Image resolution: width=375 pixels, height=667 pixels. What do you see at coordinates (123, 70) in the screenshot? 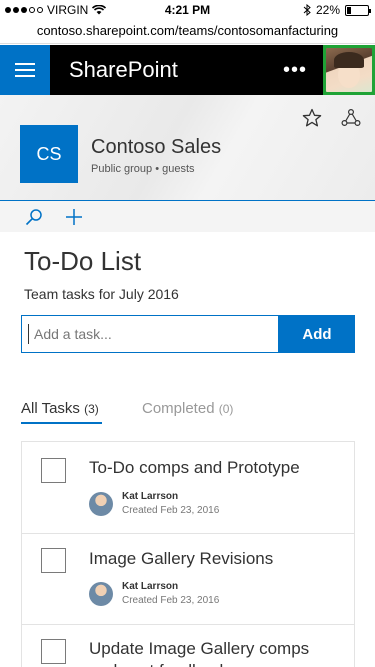
I see `app-title: SharePoint` at bounding box center [123, 70].